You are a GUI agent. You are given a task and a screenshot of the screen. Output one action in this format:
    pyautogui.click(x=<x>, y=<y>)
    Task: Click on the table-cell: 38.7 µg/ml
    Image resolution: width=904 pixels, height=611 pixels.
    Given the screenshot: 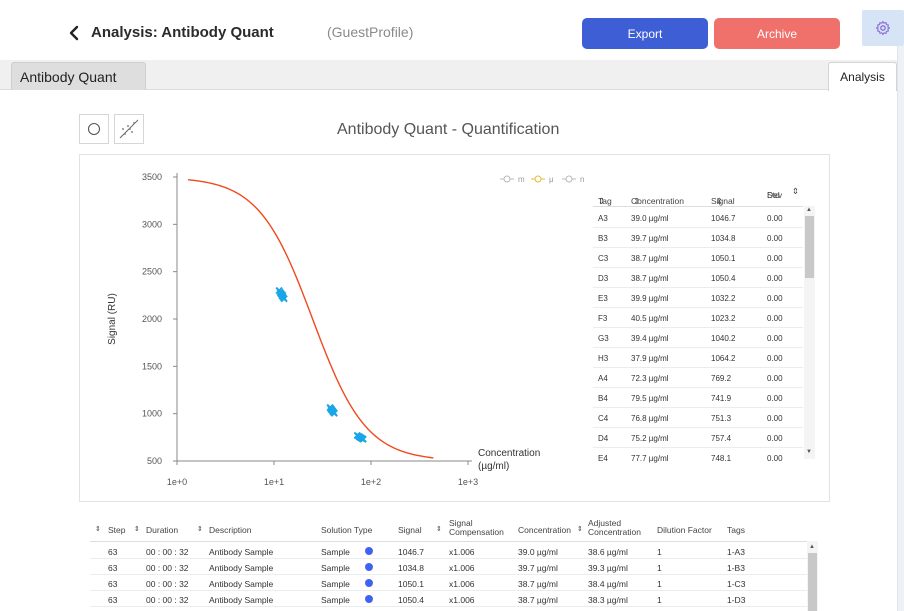 What is the action you would take?
    pyautogui.click(x=650, y=258)
    